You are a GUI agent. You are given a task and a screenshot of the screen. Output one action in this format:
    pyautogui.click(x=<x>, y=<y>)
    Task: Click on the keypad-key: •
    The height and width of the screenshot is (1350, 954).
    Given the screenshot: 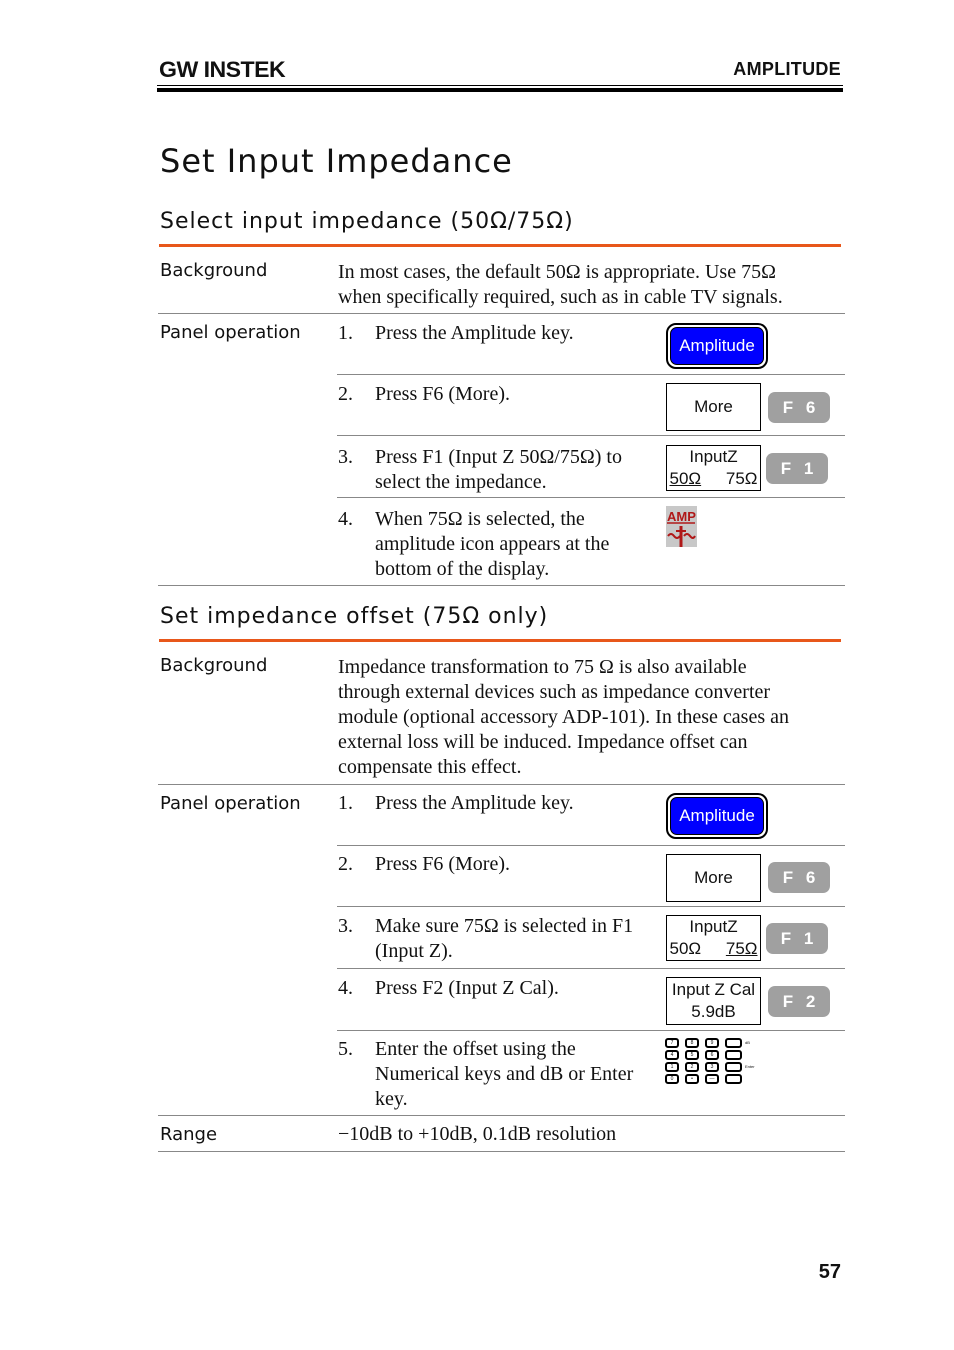 What is the action you would take?
    pyautogui.click(x=692, y=1079)
    